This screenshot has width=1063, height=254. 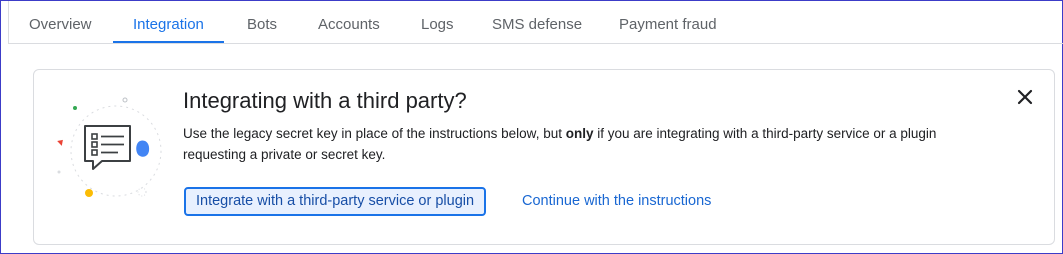 I want to click on card-title: Integrating with a third party?, so click(x=325, y=100).